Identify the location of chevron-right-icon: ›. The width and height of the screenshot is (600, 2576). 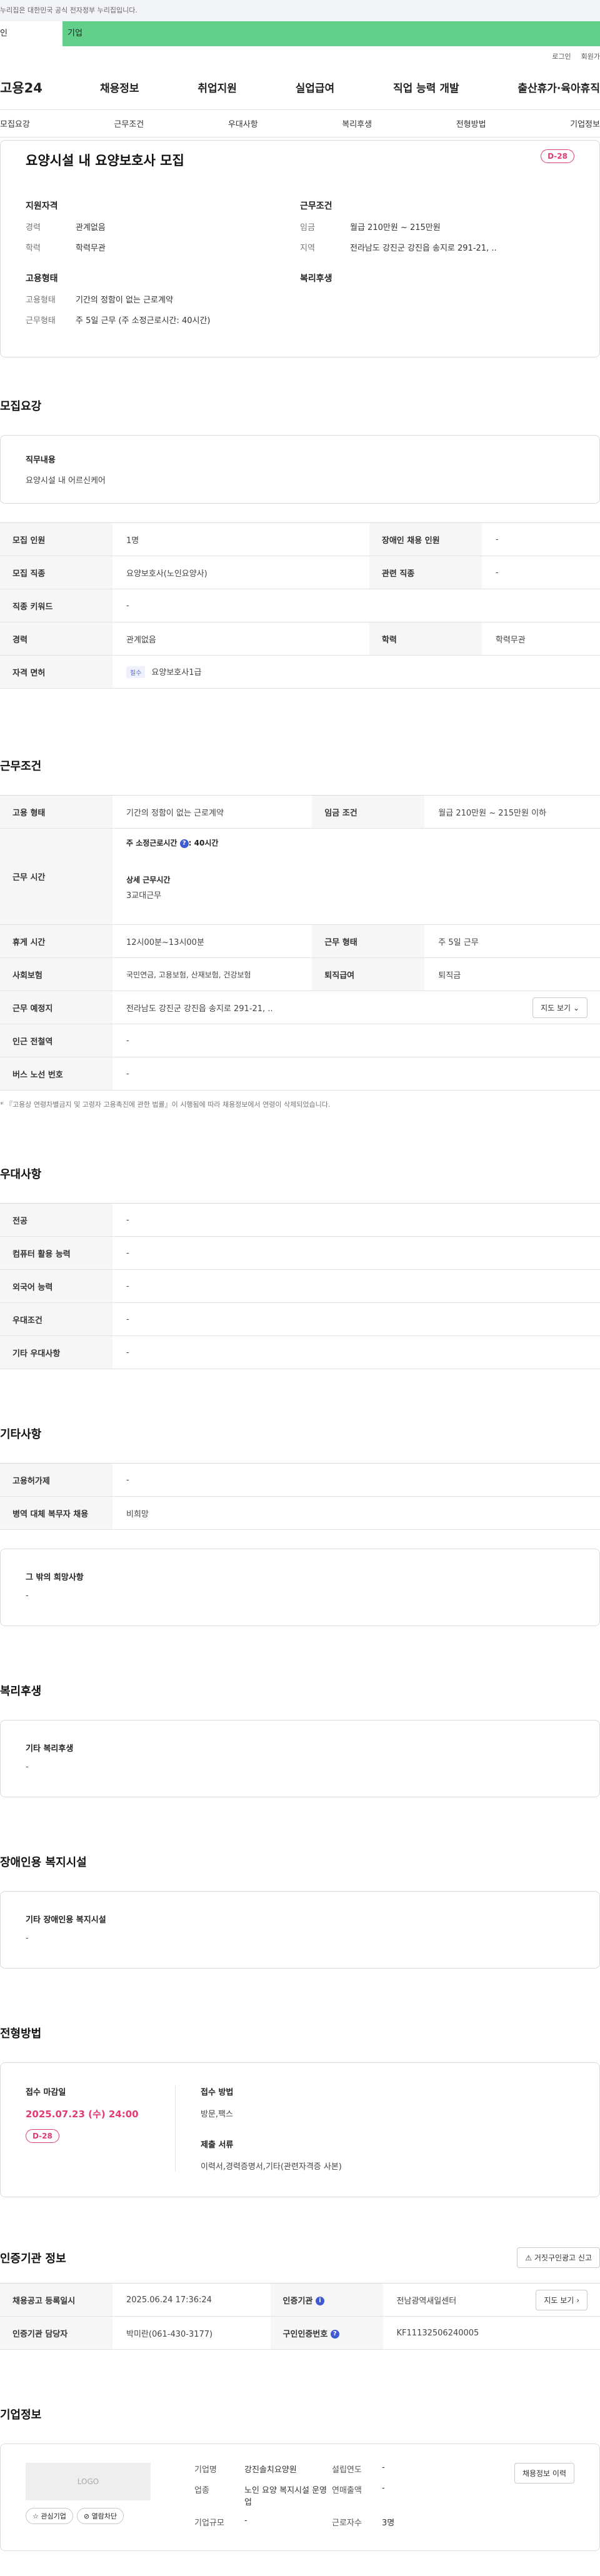
(577, 2300).